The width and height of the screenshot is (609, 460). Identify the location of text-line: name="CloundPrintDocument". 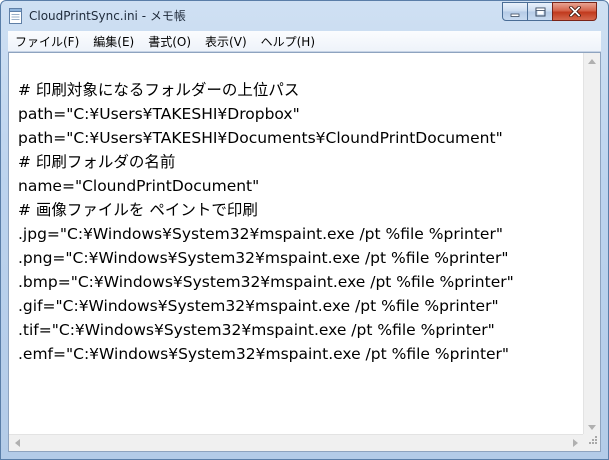
(139, 186).